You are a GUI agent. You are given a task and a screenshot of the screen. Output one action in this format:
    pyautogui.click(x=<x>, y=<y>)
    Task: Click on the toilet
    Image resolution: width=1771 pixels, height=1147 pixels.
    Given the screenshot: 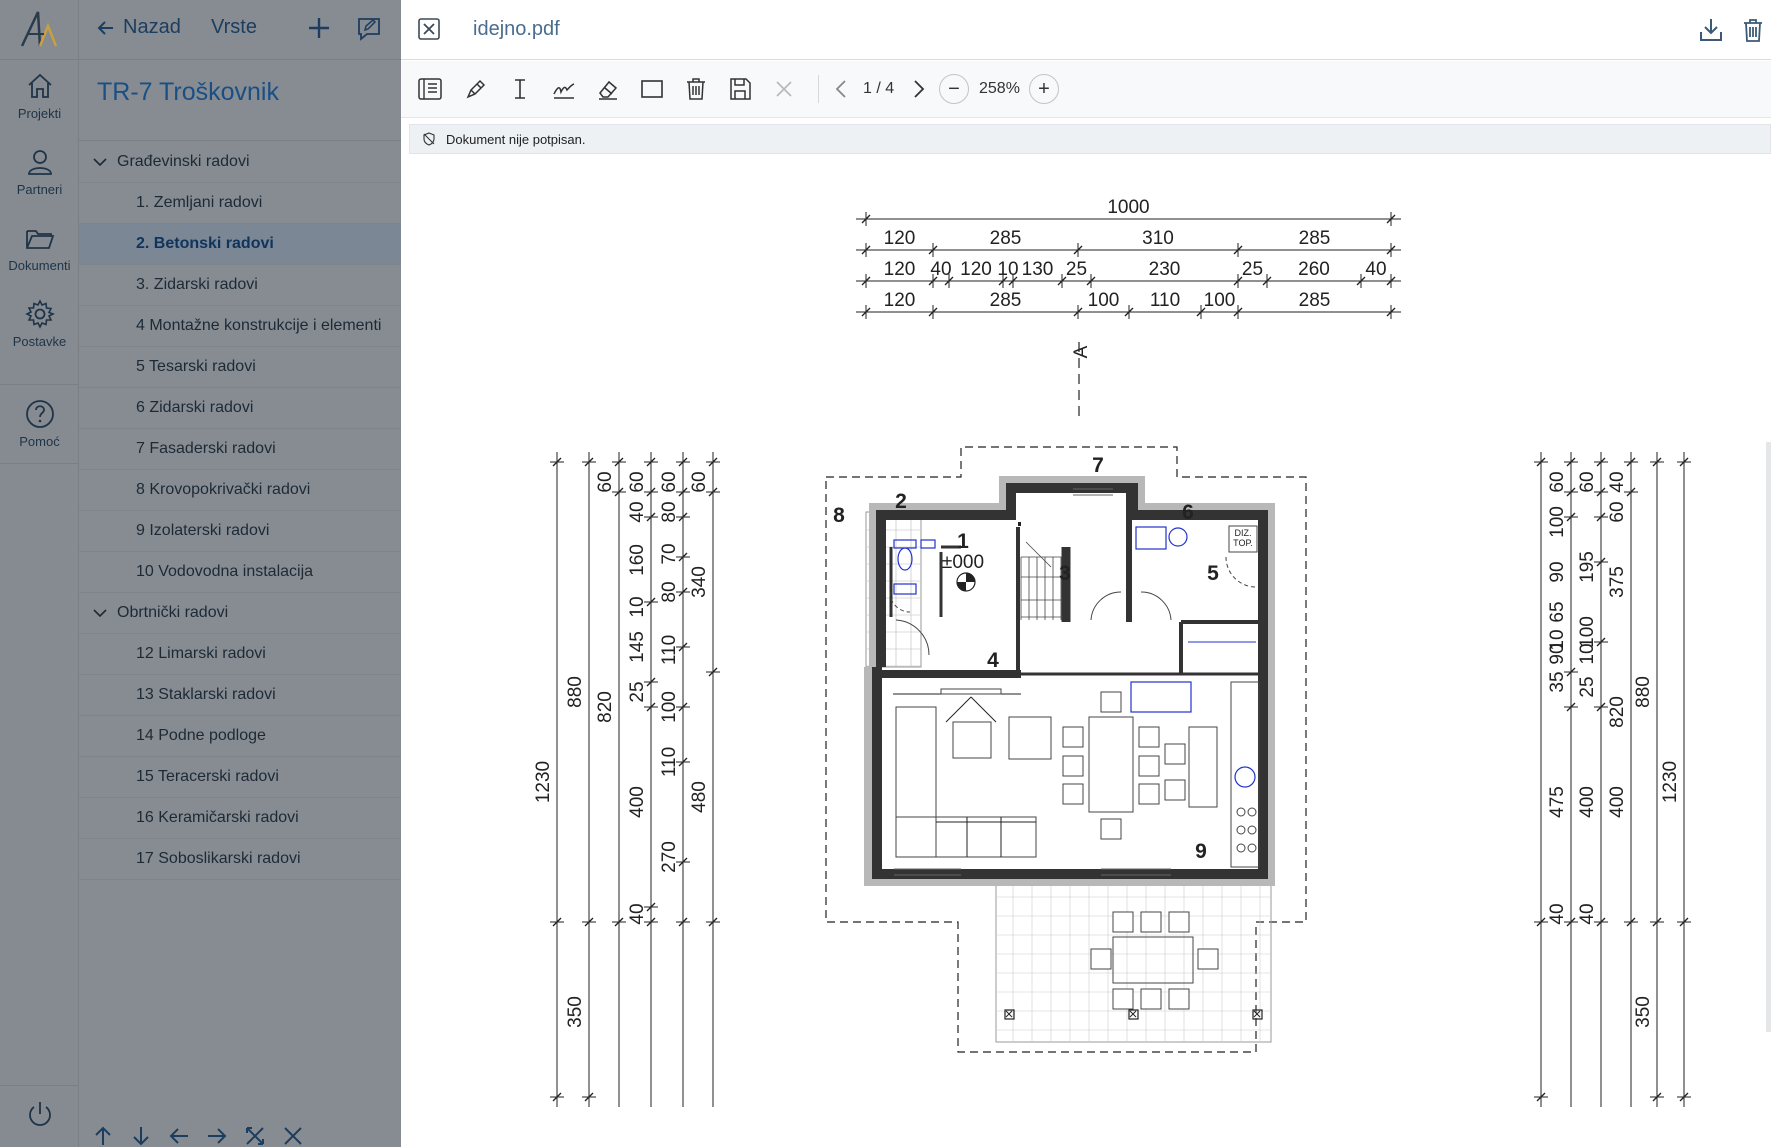 What is the action you would take?
    pyautogui.click(x=905, y=559)
    